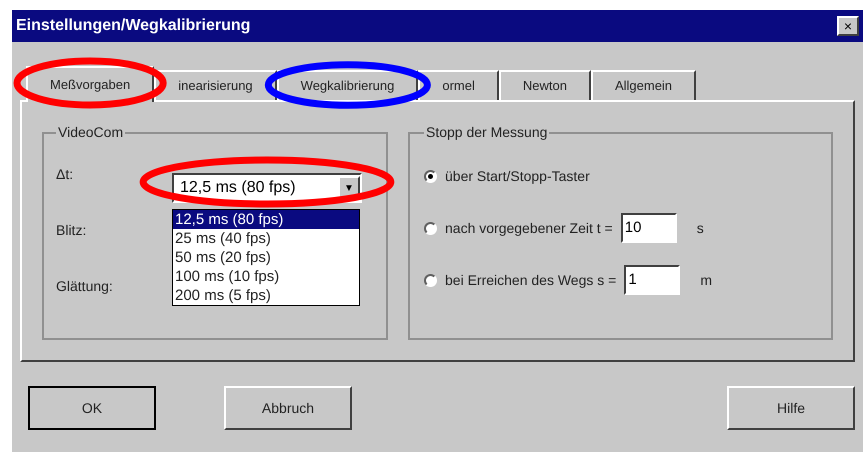  What do you see at coordinates (266, 257) in the screenshot?
I see `dropdown-option: 50 ms (20 fps)` at bounding box center [266, 257].